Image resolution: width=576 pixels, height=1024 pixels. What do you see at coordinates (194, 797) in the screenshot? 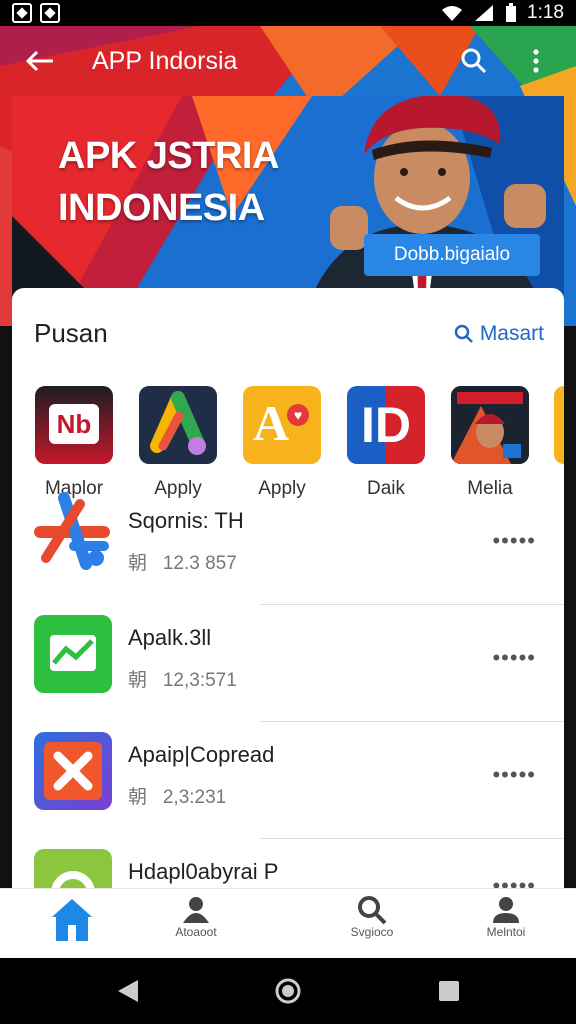
I see `meta-value: 2,3:231` at bounding box center [194, 797].